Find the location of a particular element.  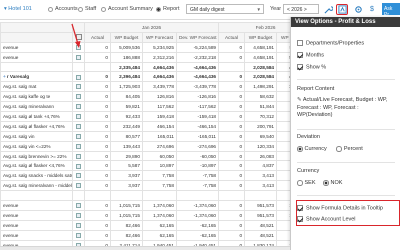

row-value-cell: 139,443 is located at coordinates (126, 146).